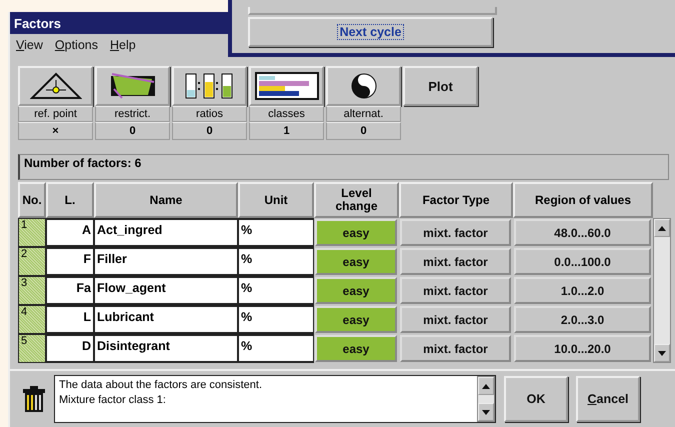 This screenshot has height=427, width=675. I want to click on tool-label: ref. point, so click(55, 114).